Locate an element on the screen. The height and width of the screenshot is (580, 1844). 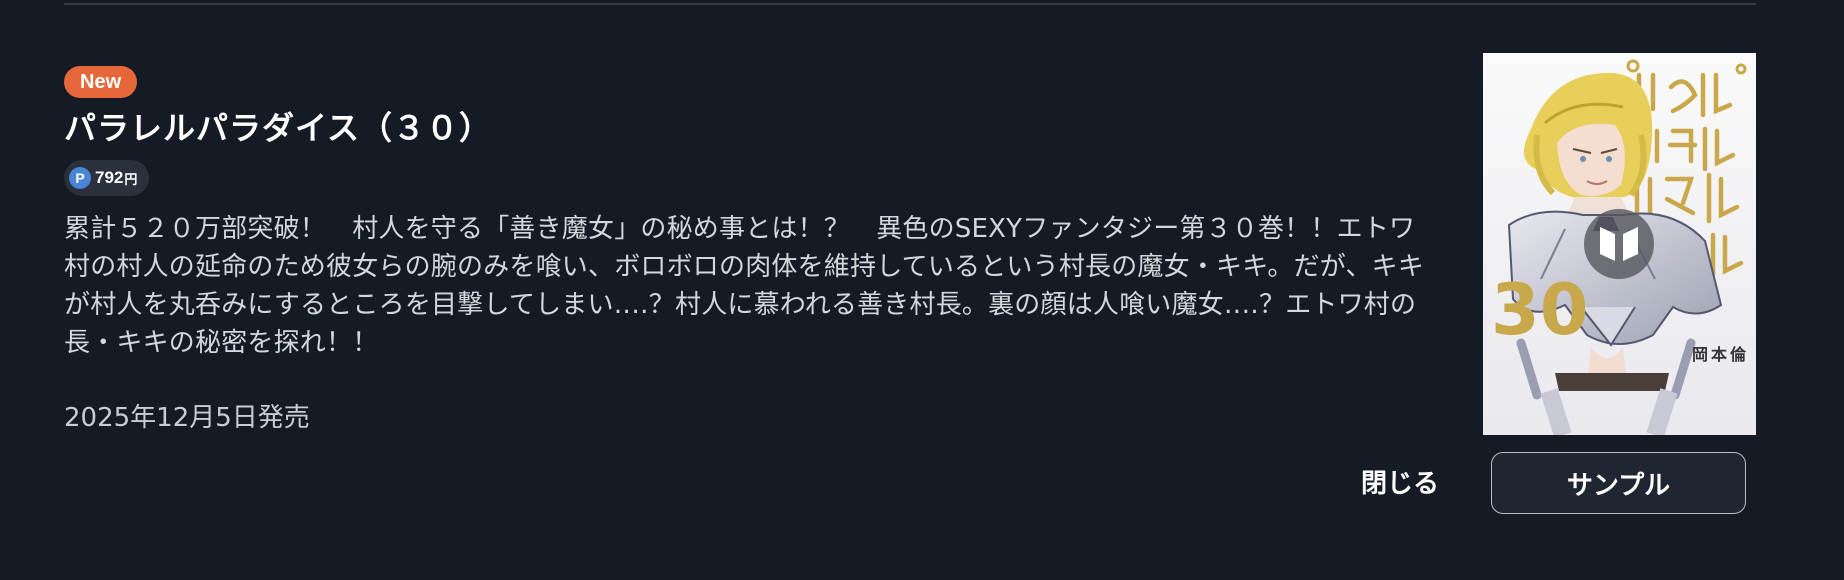
cover-volume-number: 30 is located at coordinates (1539, 310).